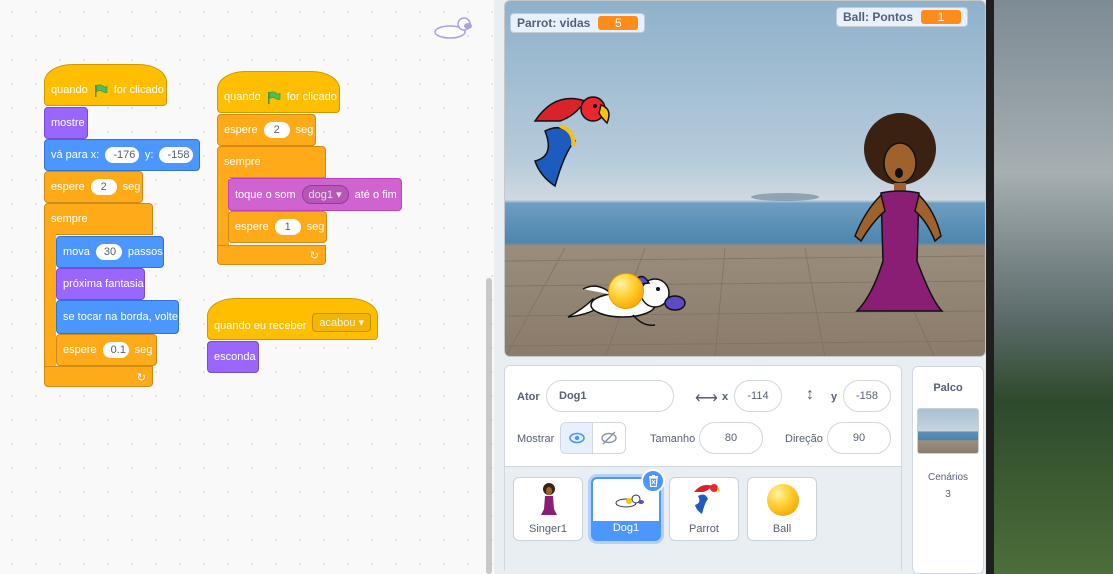  What do you see at coordinates (626, 528) in the screenshot?
I see `sprite-name: Dog1` at bounding box center [626, 528].